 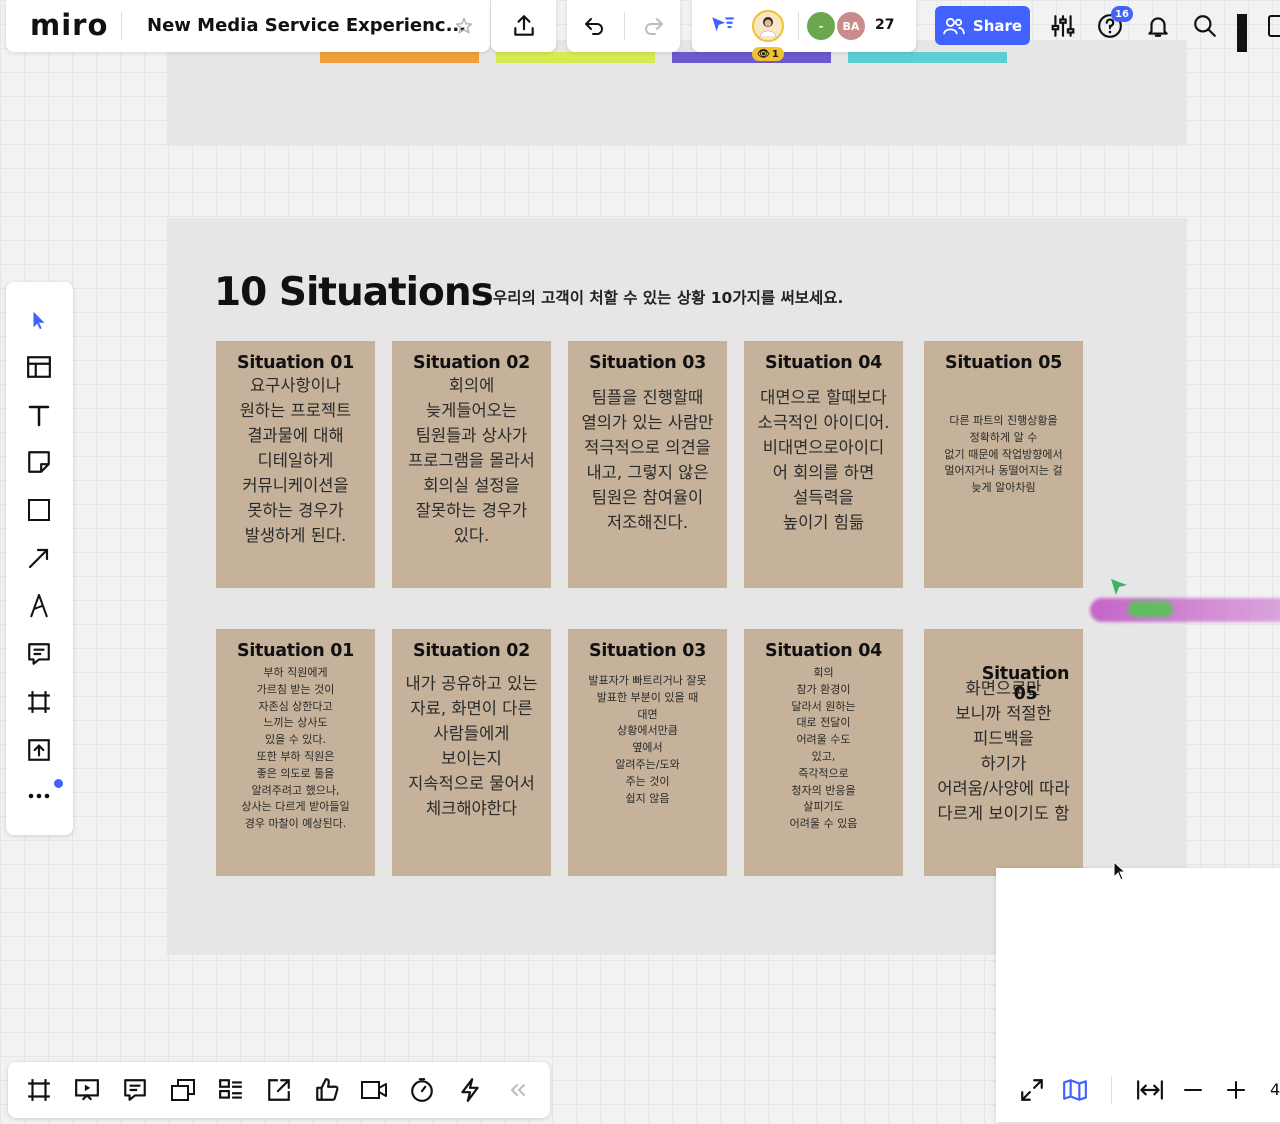 I want to click on connection-line-tool, so click(x=39, y=558).